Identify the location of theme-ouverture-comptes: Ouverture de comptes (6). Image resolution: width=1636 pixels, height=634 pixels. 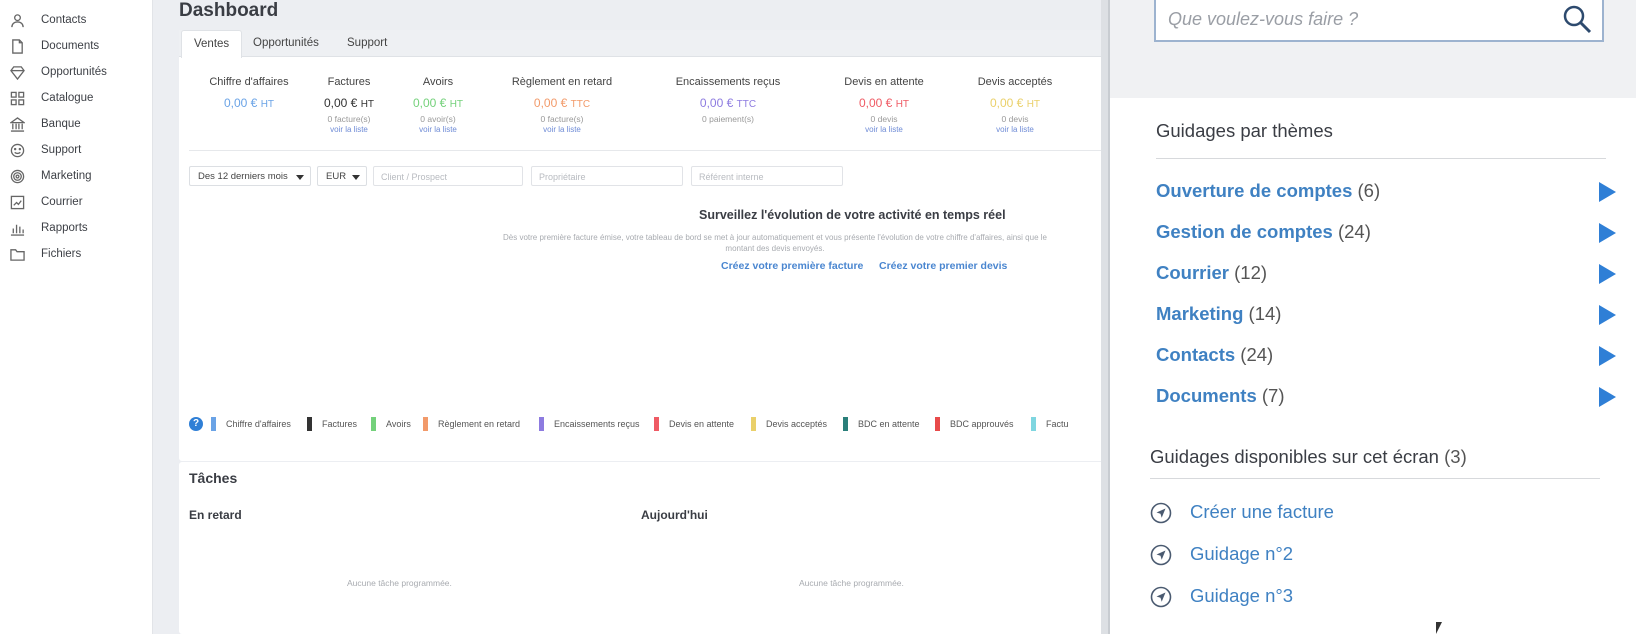
(1386, 191).